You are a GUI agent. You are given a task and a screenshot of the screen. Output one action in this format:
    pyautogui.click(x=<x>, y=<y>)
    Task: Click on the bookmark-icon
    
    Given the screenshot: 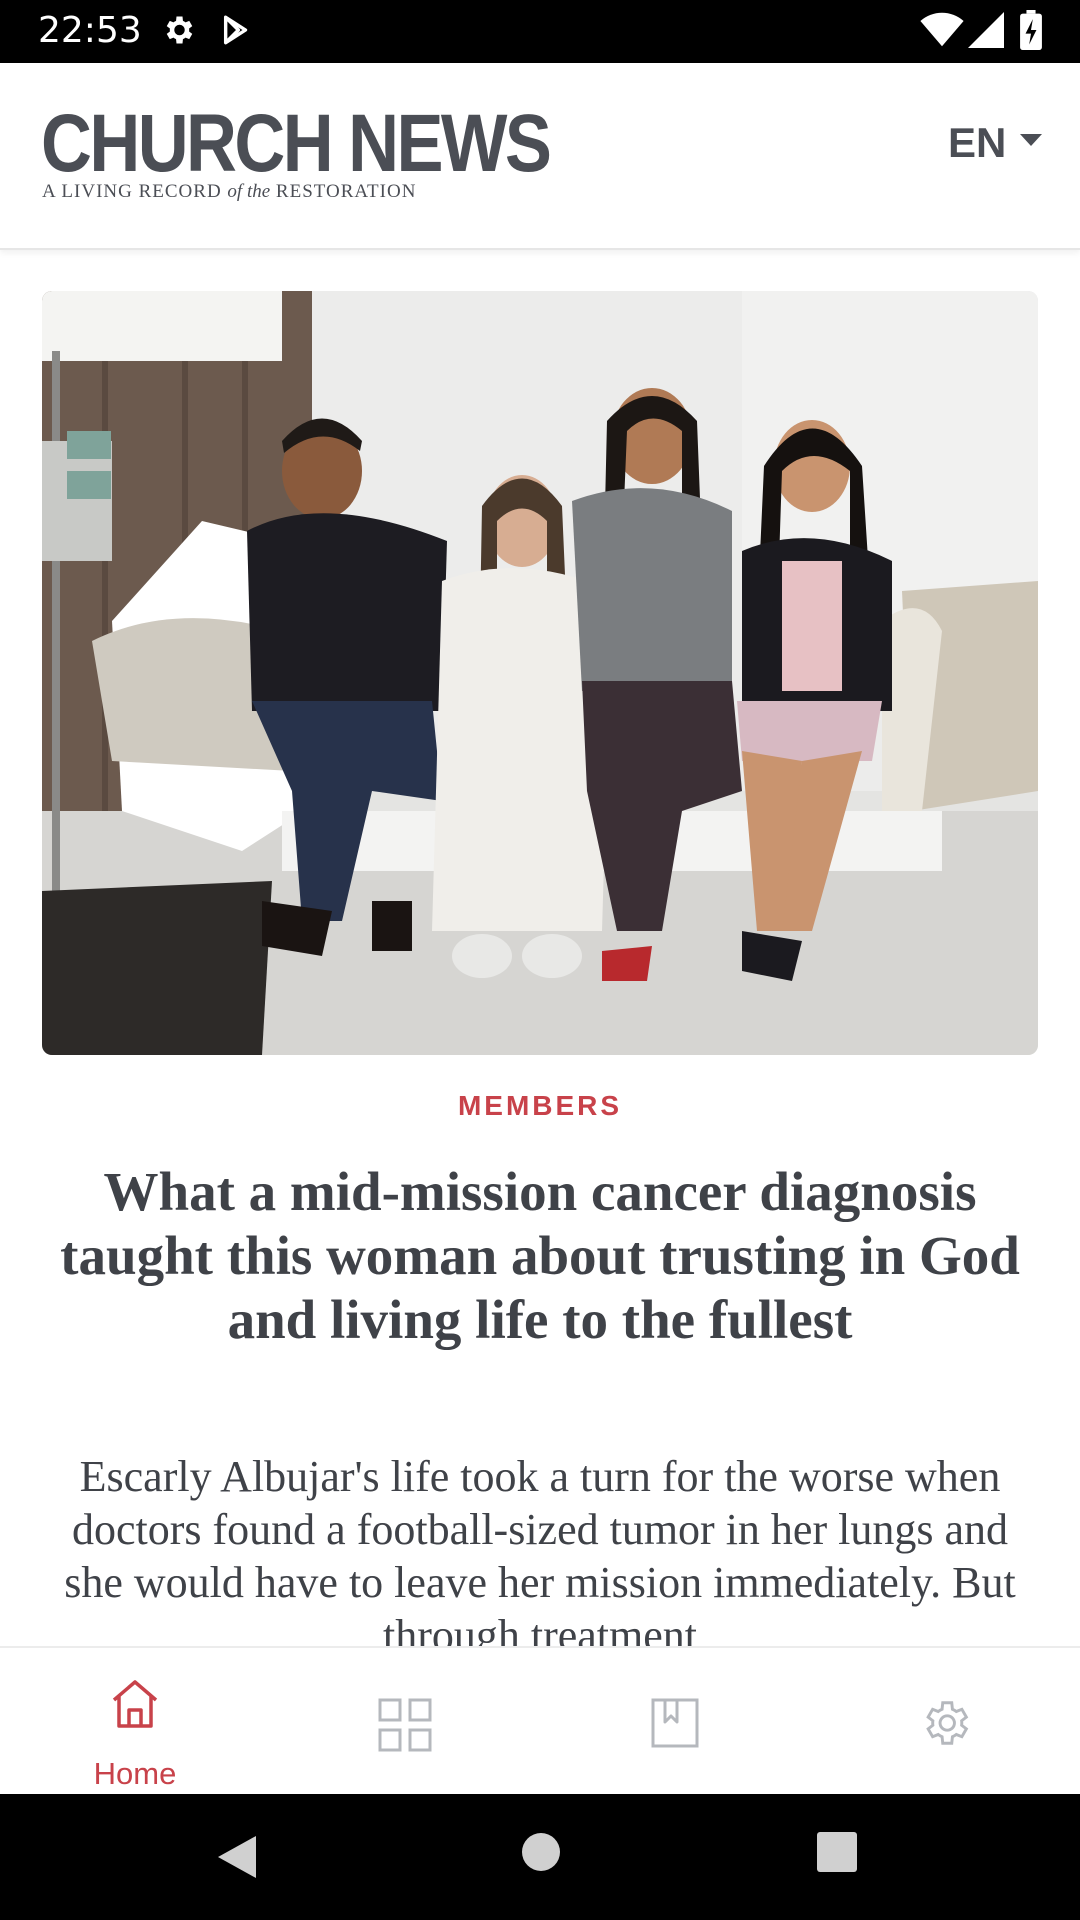 What is the action you would take?
    pyautogui.click(x=675, y=1723)
    